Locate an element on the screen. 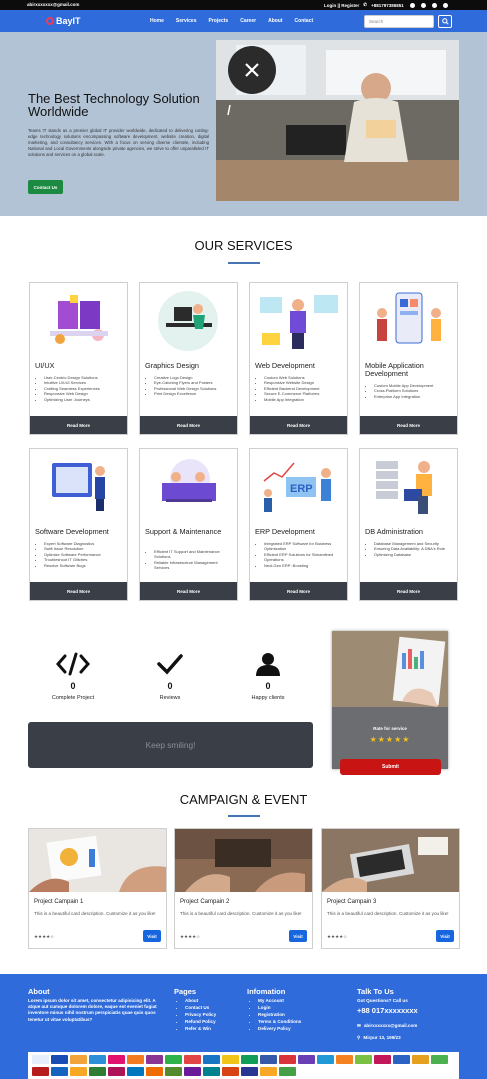 The width and height of the screenshot is (487, 1079). nav-career: Career is located at coordinates (248, 21).